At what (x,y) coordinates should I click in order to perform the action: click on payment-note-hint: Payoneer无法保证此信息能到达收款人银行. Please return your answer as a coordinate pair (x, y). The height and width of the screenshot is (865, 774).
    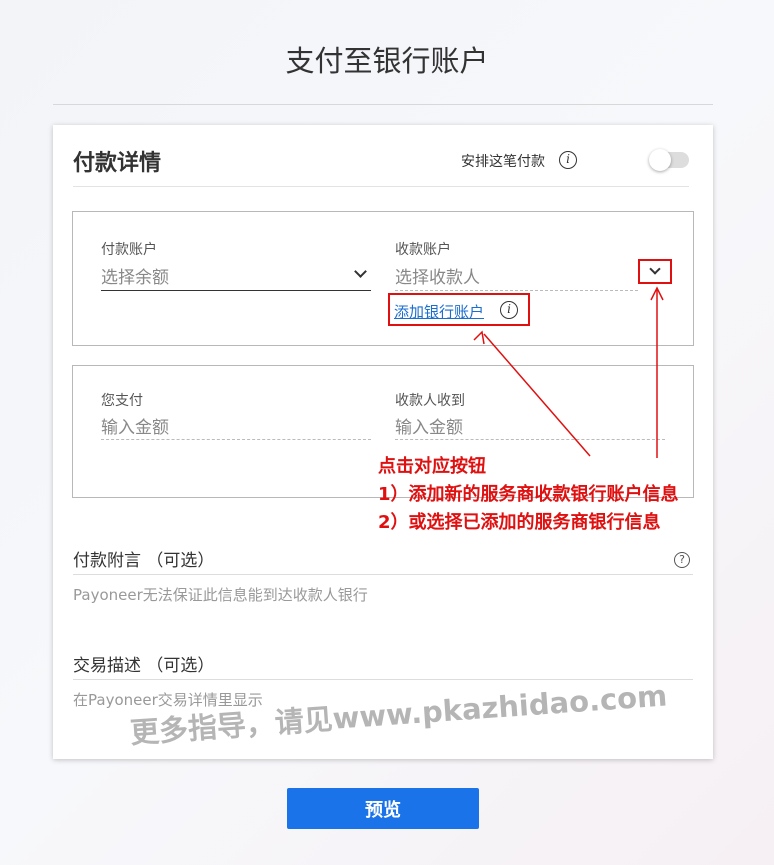
    Looking at the image, I should click on (220, 595).